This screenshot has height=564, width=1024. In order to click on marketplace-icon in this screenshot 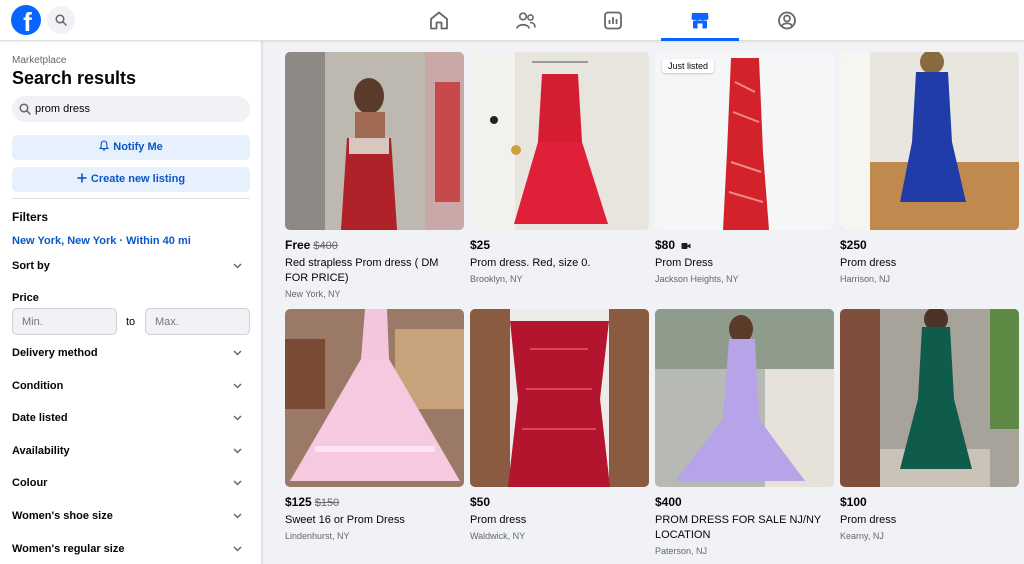, I will do `click(700, 21)`.